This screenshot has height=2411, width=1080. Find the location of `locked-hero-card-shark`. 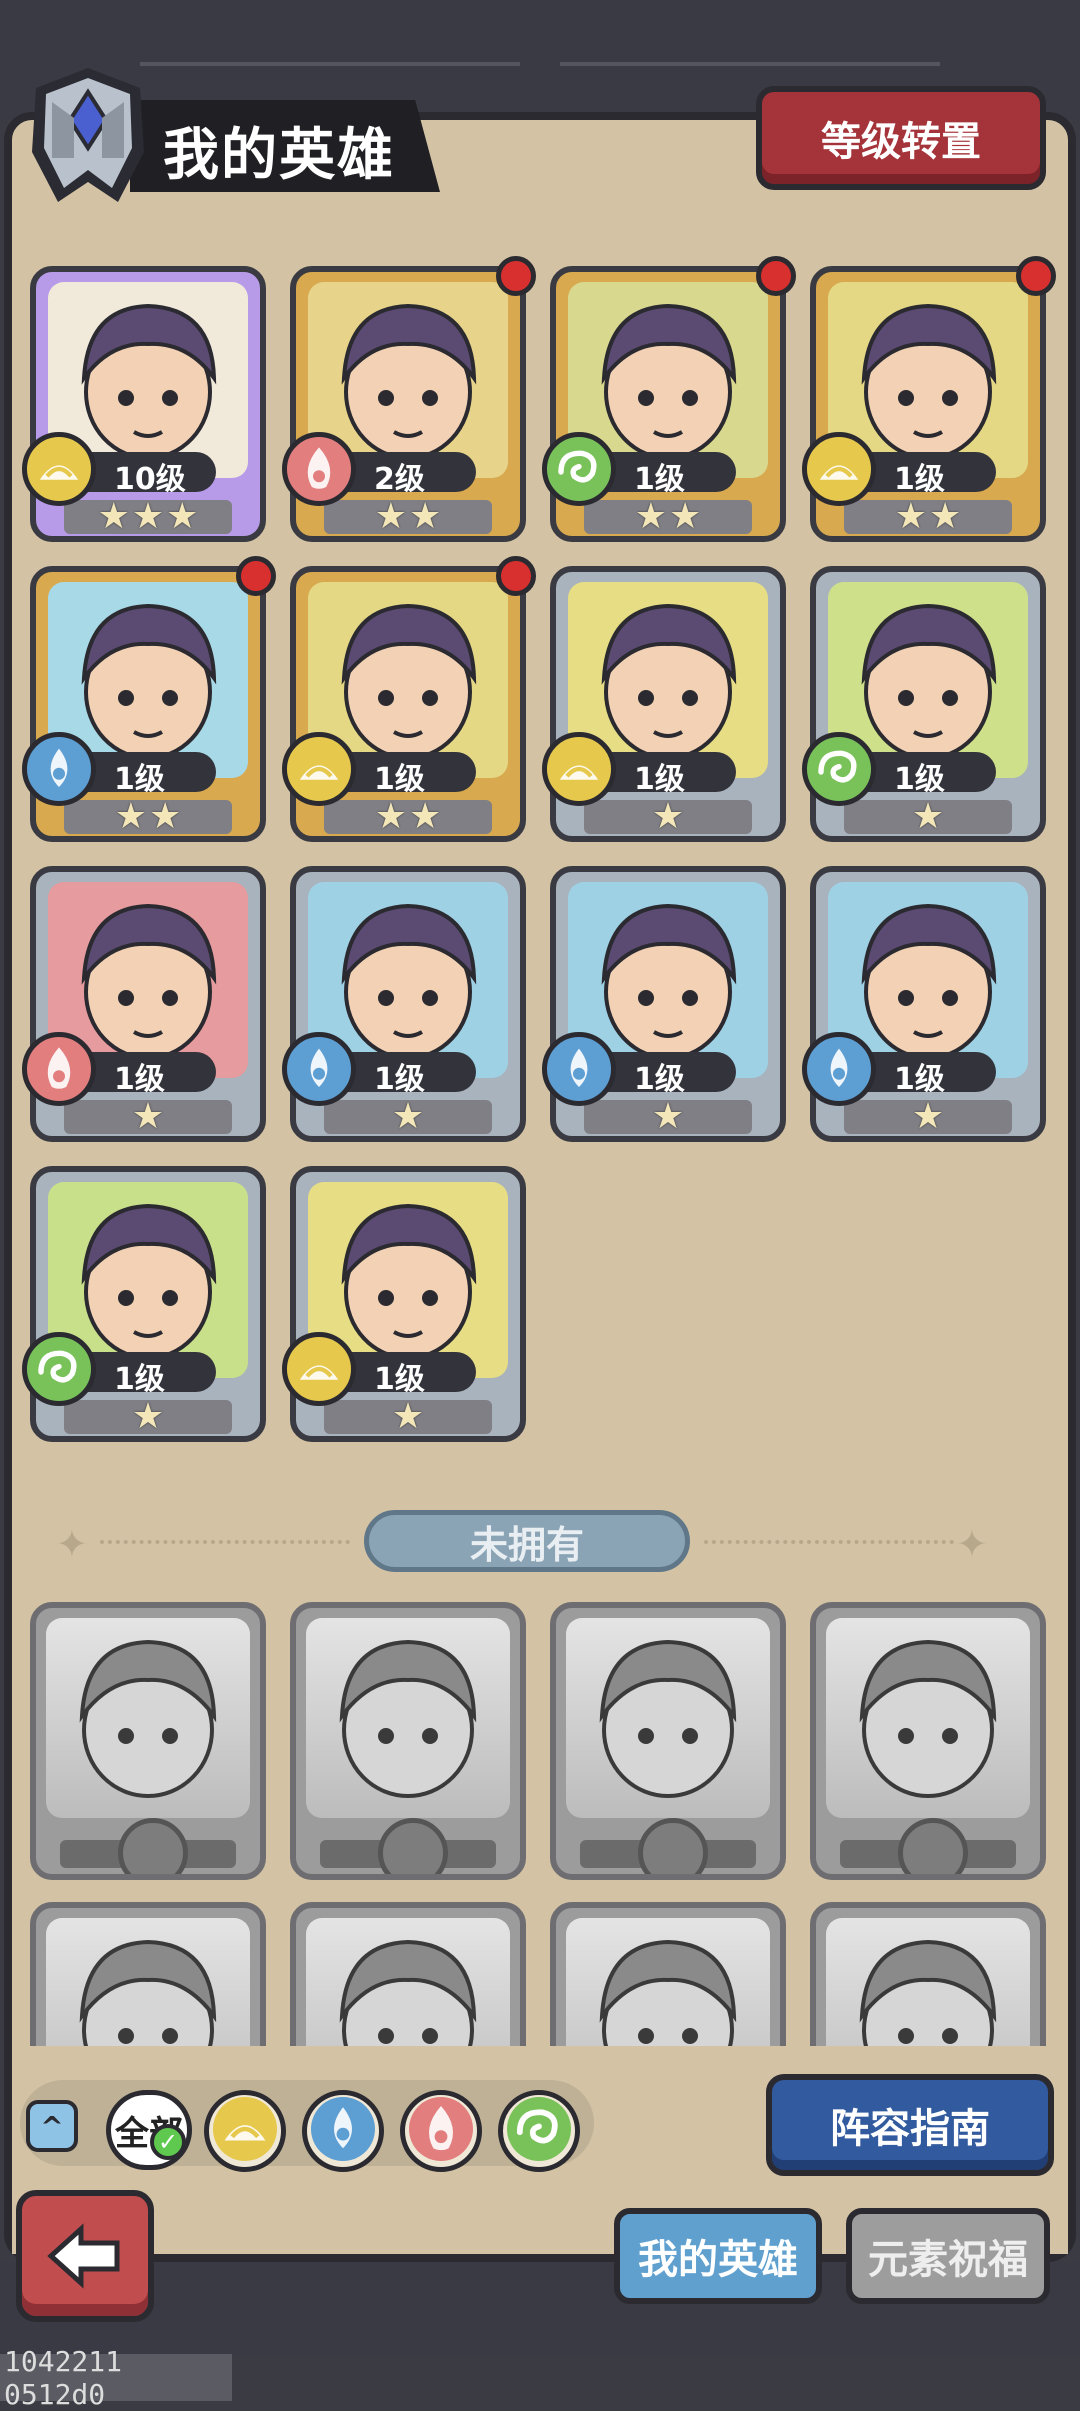

locked-hero-card-shark is located at coordinates (148, 1741).